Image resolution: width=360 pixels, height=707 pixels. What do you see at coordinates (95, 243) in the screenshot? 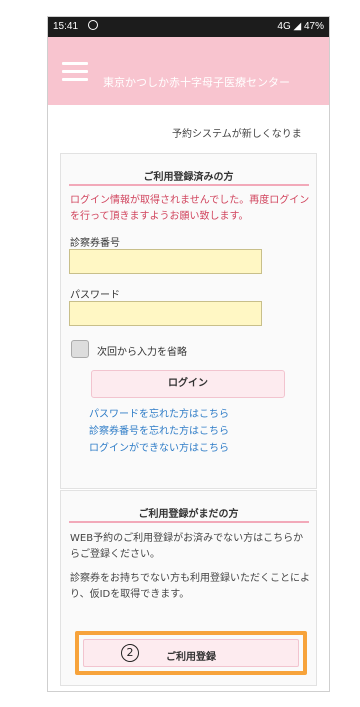
I see `patient-id-label: 診察券番号` at bounding box center [95, 243].